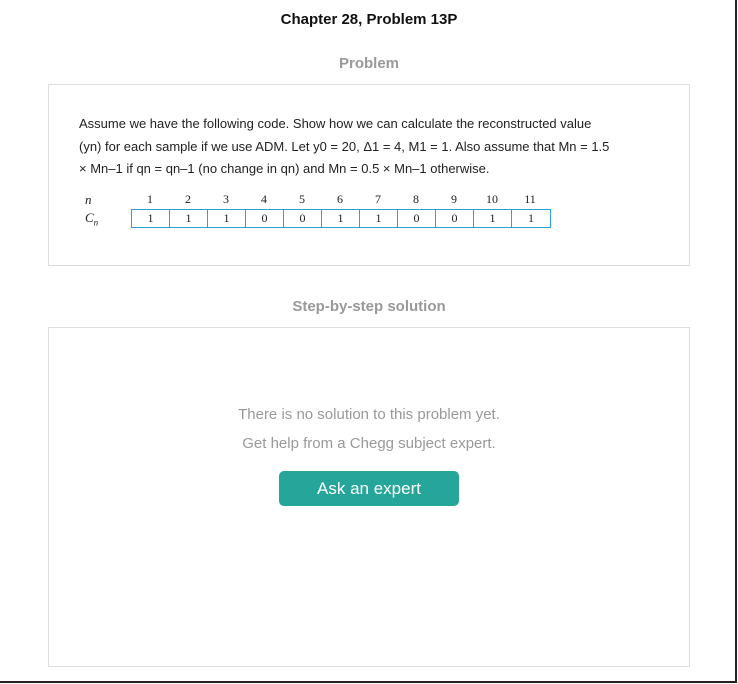  Describe the element at coordinates (302, 199) in the screenshot. I see `n-value: 5` at that location.